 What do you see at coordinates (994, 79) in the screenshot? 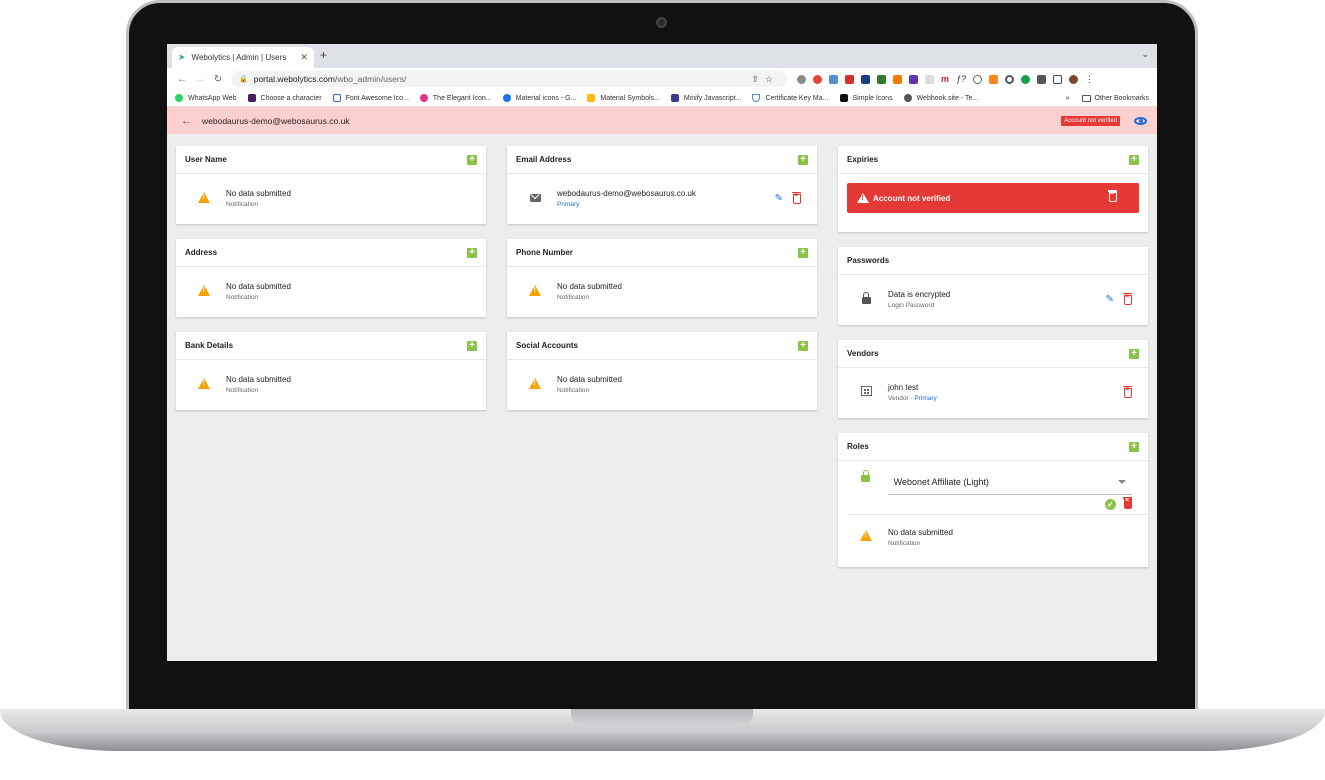
I see `metamask-icon` at bounding box center [994, 79].